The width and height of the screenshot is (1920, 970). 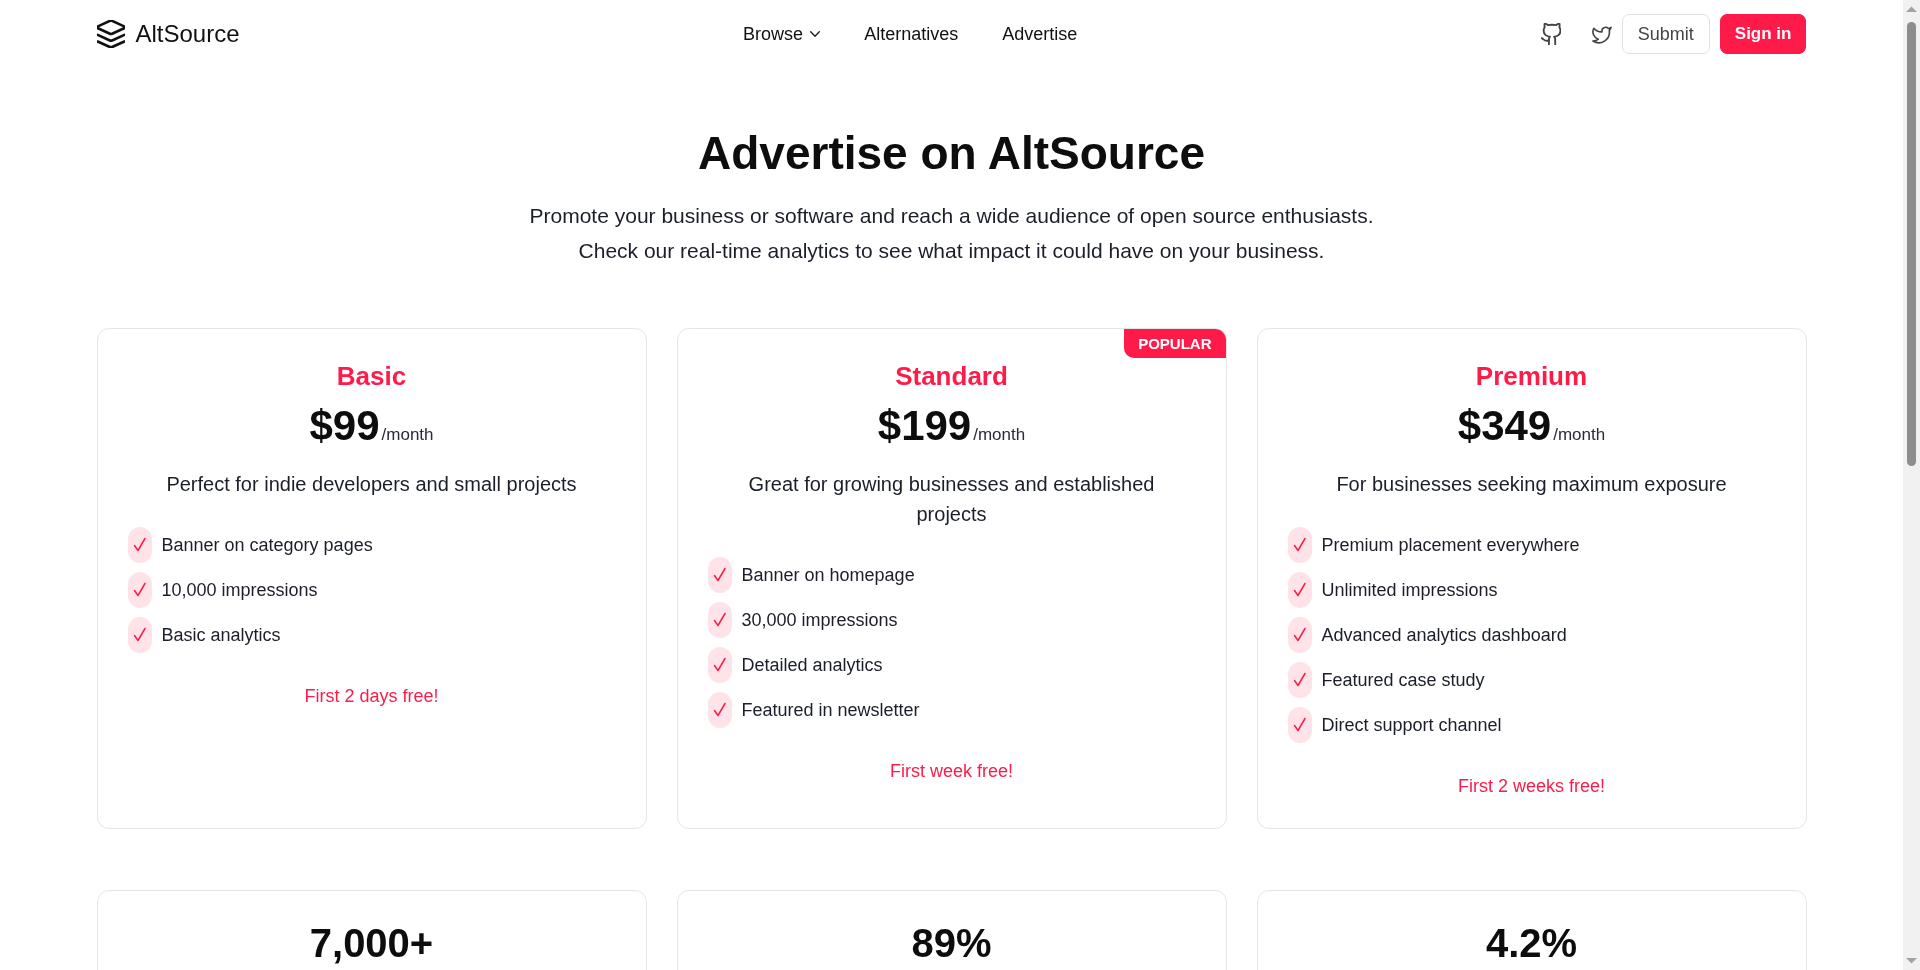 What do you see at coordinates (1409, 590) in the screenshot?
I see `feature-text: Unlimited impressions` at bounding box center [1409, 590].